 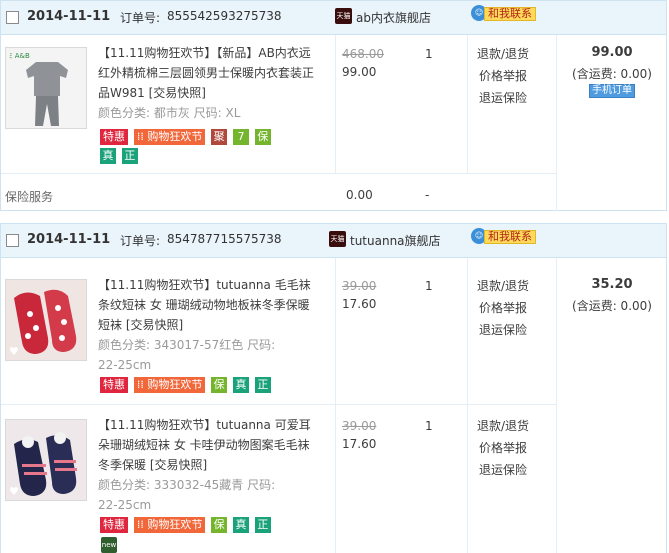 What do you see at coordinates (29, 197) in the screenshot?
I see `insurance-service-label: 保险服务` at bounding box center [29, 197].